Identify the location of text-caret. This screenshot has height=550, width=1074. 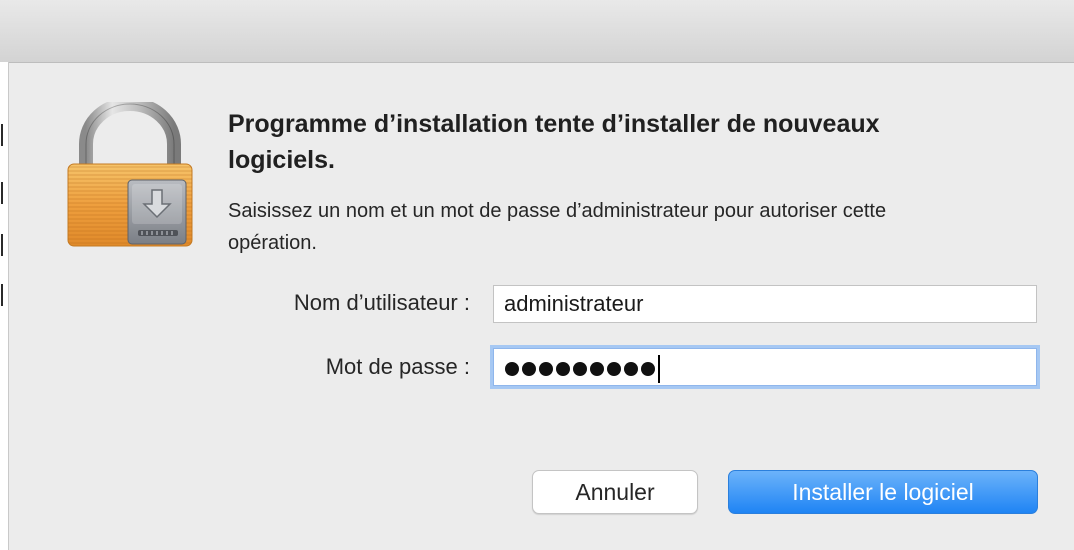
(659, 369).